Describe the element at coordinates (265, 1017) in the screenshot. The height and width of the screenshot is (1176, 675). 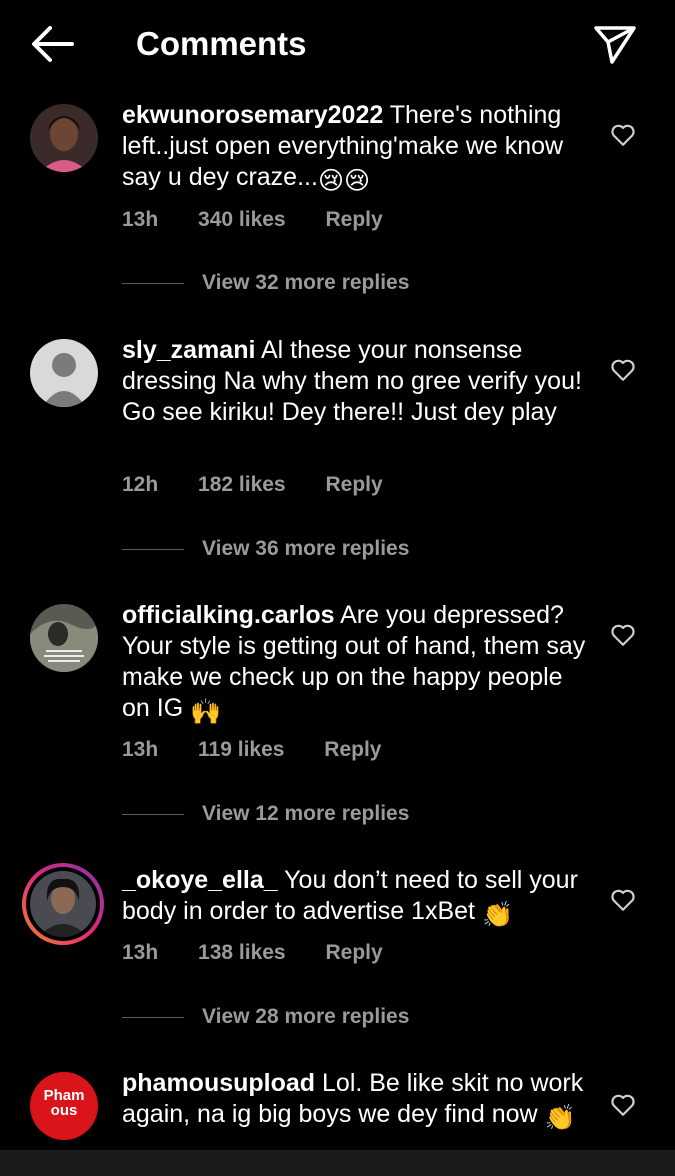
I see `view-replies-button: View 28 more replies` at that location.